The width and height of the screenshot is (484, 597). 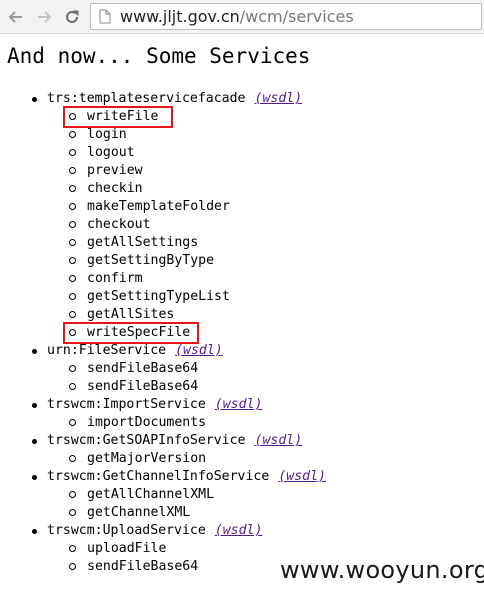 I want to click on operation-name: confirm, so click(x=242, y=279).